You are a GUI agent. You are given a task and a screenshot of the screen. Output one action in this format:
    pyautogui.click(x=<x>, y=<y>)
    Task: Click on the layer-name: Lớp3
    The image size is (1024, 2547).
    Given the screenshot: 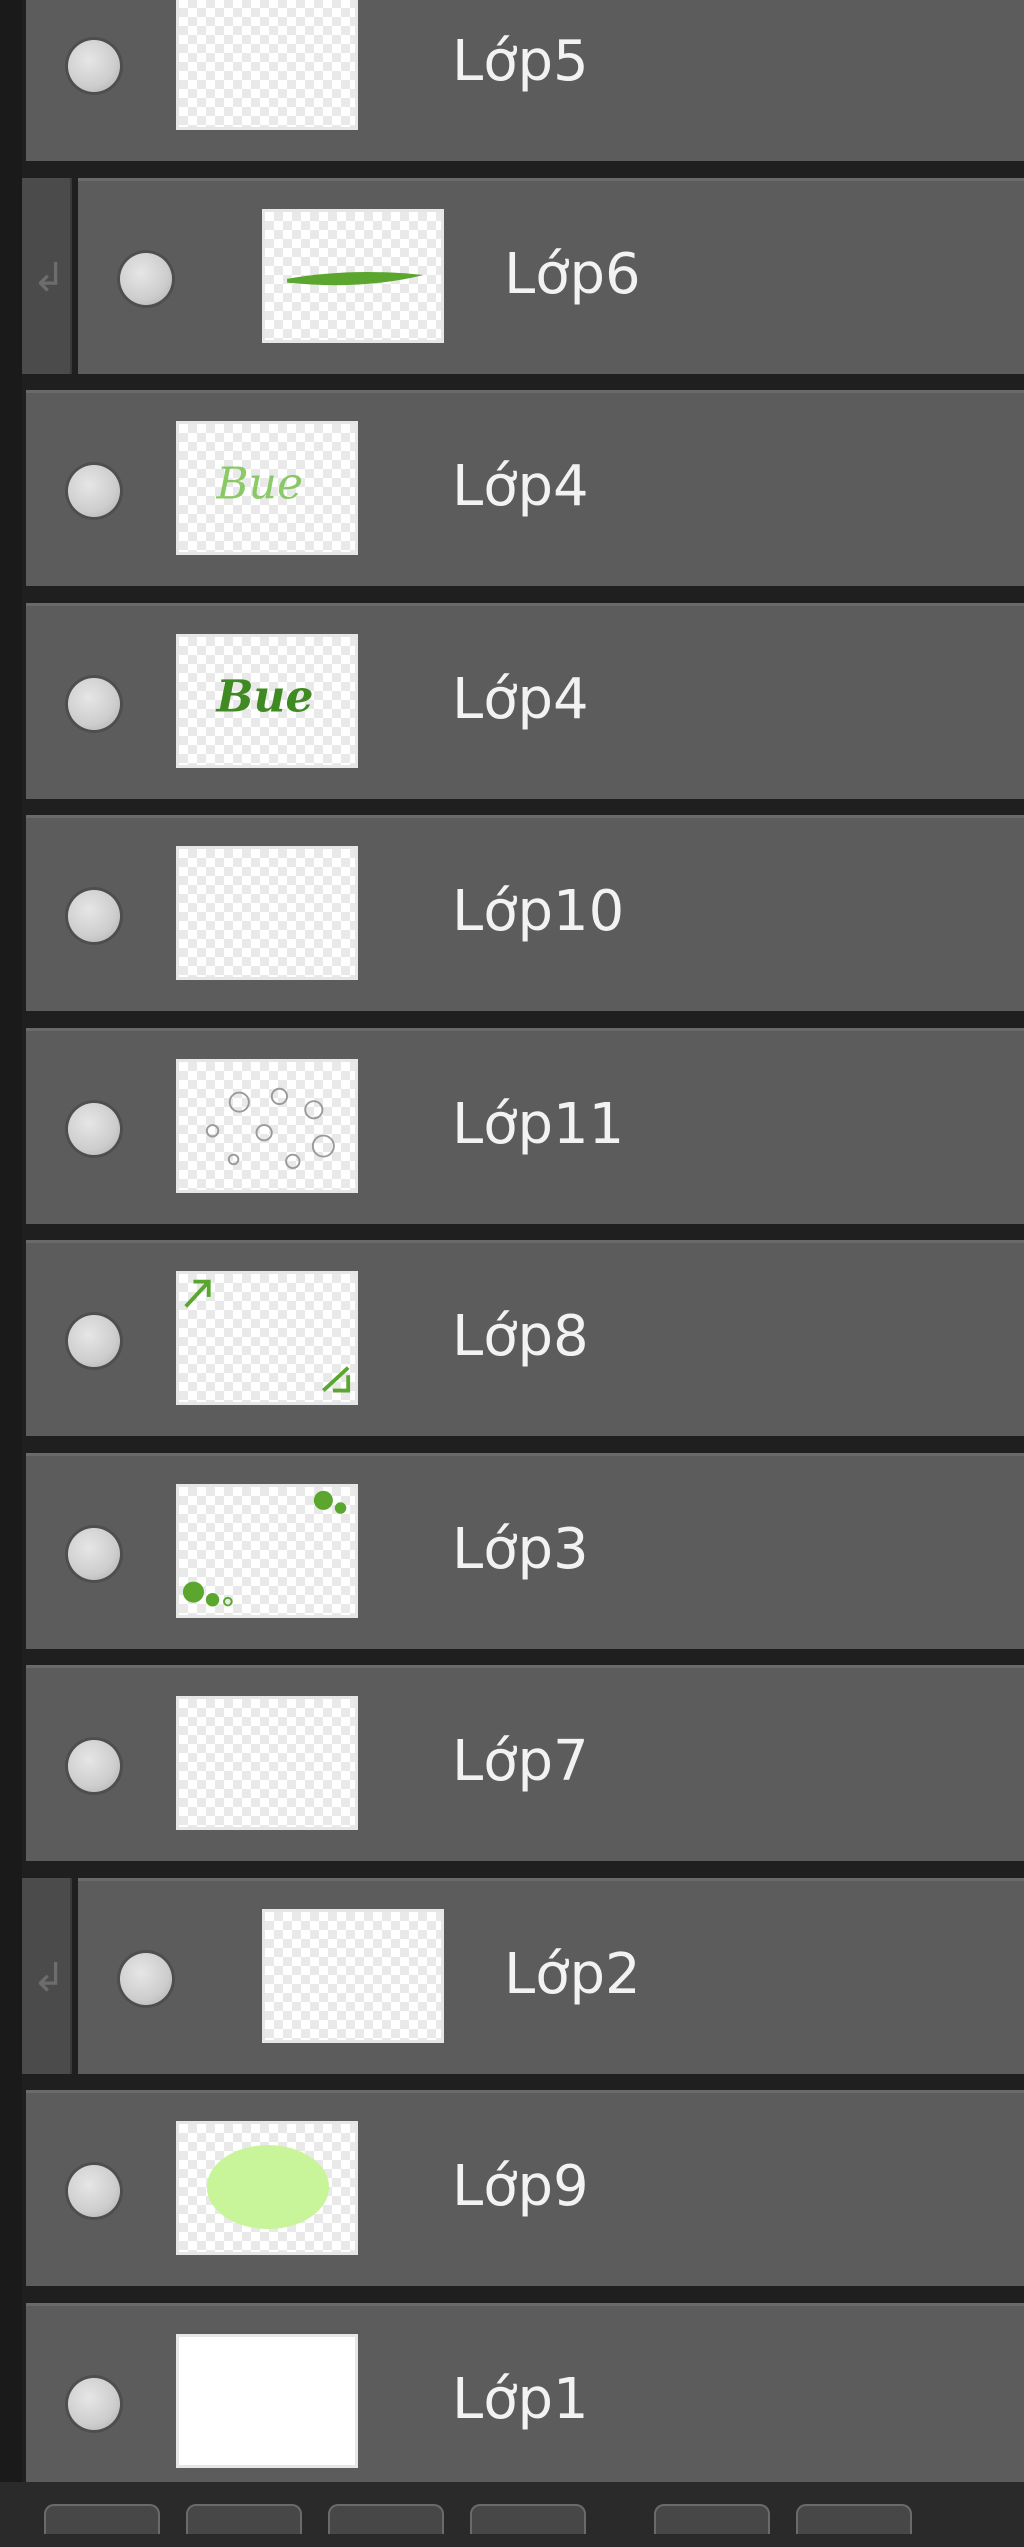 What is the action you would take?
    pyautogui.click(x=520, y=1549)
    